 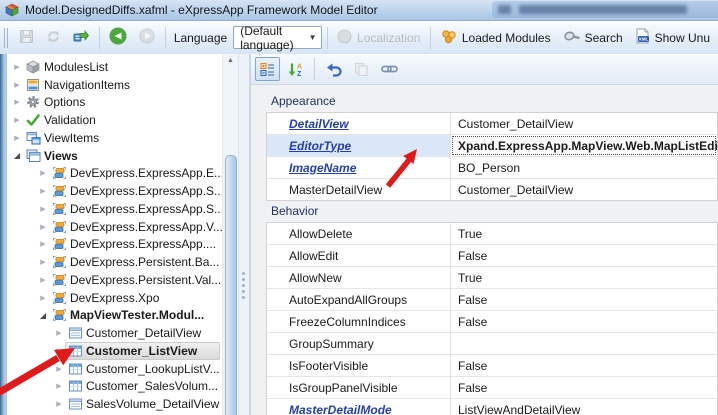 What do you see at coordinates (118, 38) in the screenshot?
I see `back-button` at bounding box center [118, 38].